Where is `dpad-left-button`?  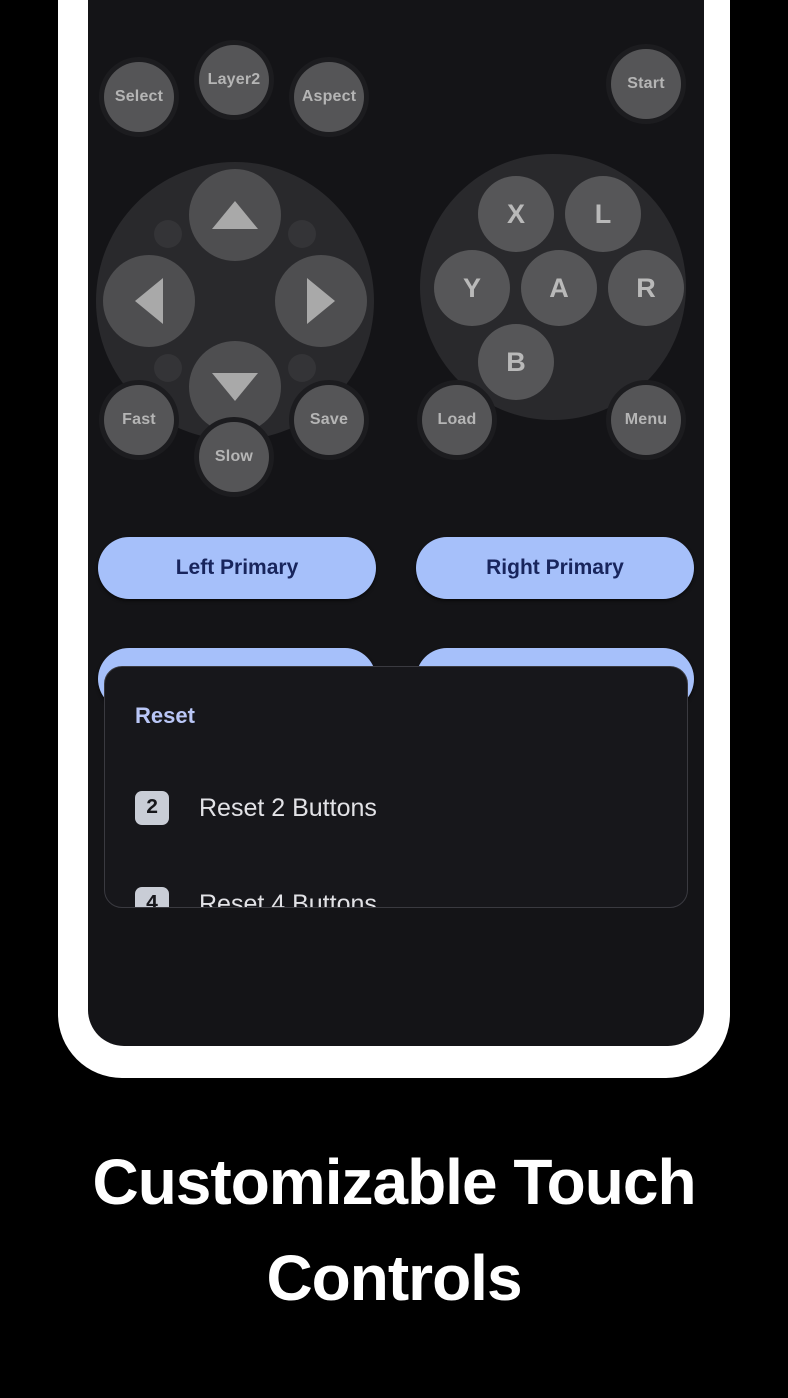
dpad-left-button is located at coordinates (149, 301).